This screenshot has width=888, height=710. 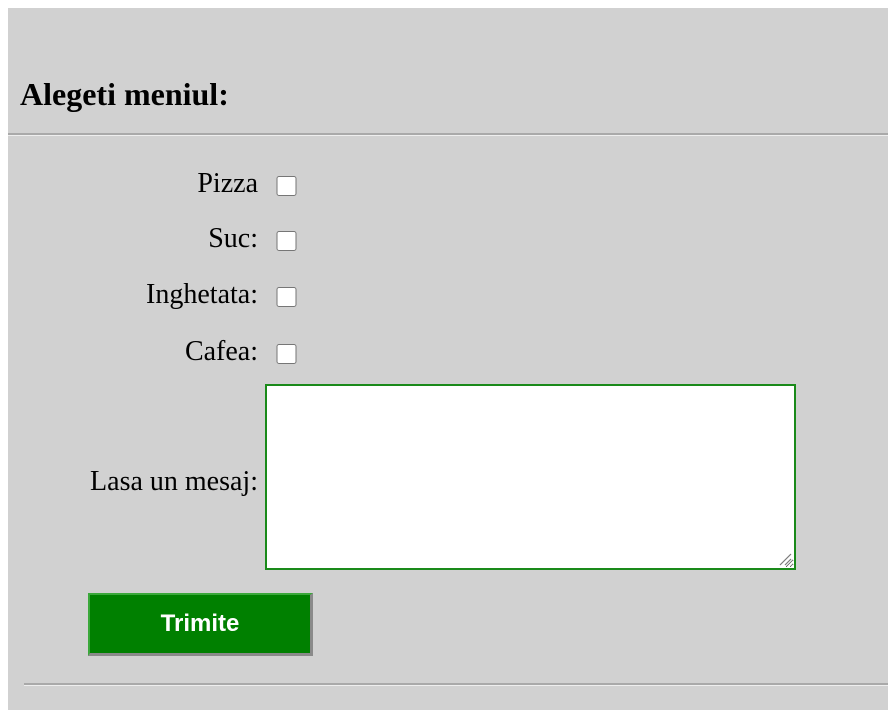 I want to click on suc-label: Suc:, so click(x=233, y=238).